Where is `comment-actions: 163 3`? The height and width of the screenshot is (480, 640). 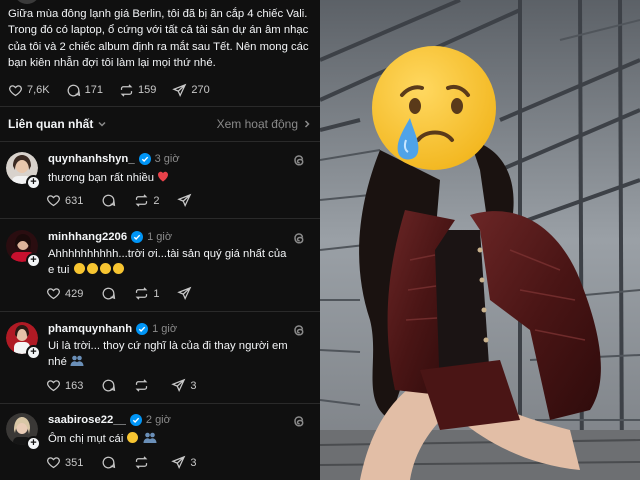
comment-actions: 163 3 is located at coordinates (121, 385).